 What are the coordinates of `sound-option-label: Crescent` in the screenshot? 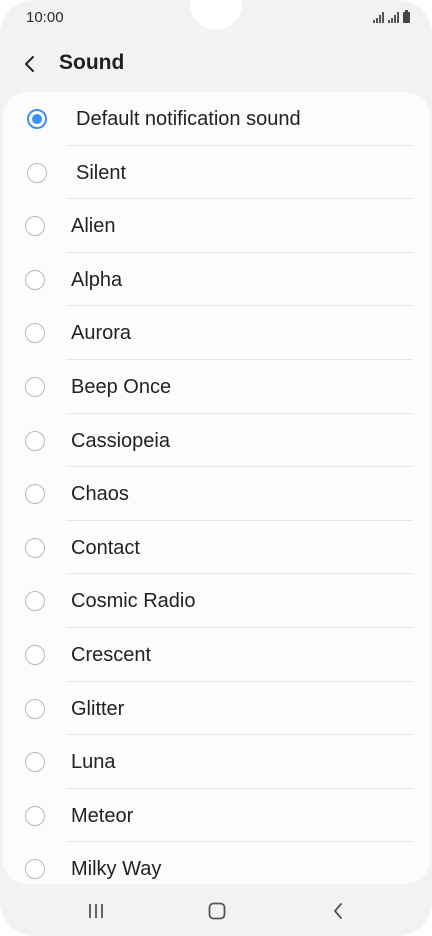 It's located at (111, 655).